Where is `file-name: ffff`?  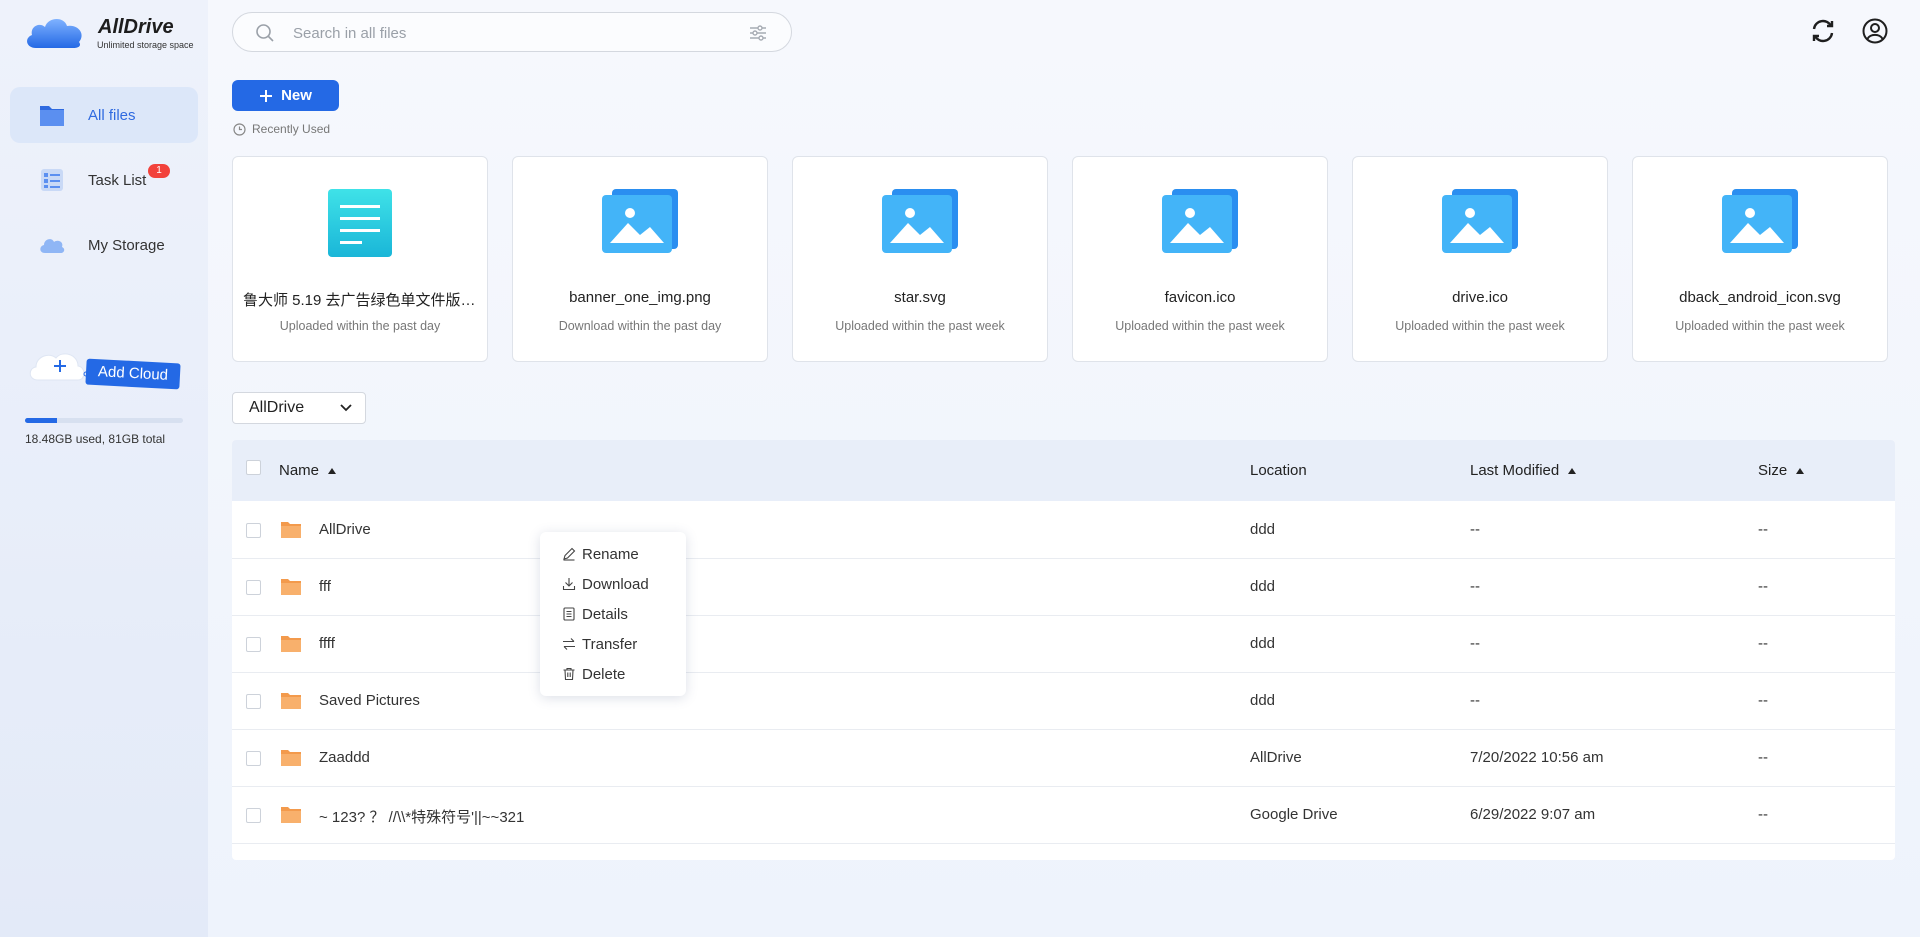
file-name: ffff is located at coordinates (327, 643).